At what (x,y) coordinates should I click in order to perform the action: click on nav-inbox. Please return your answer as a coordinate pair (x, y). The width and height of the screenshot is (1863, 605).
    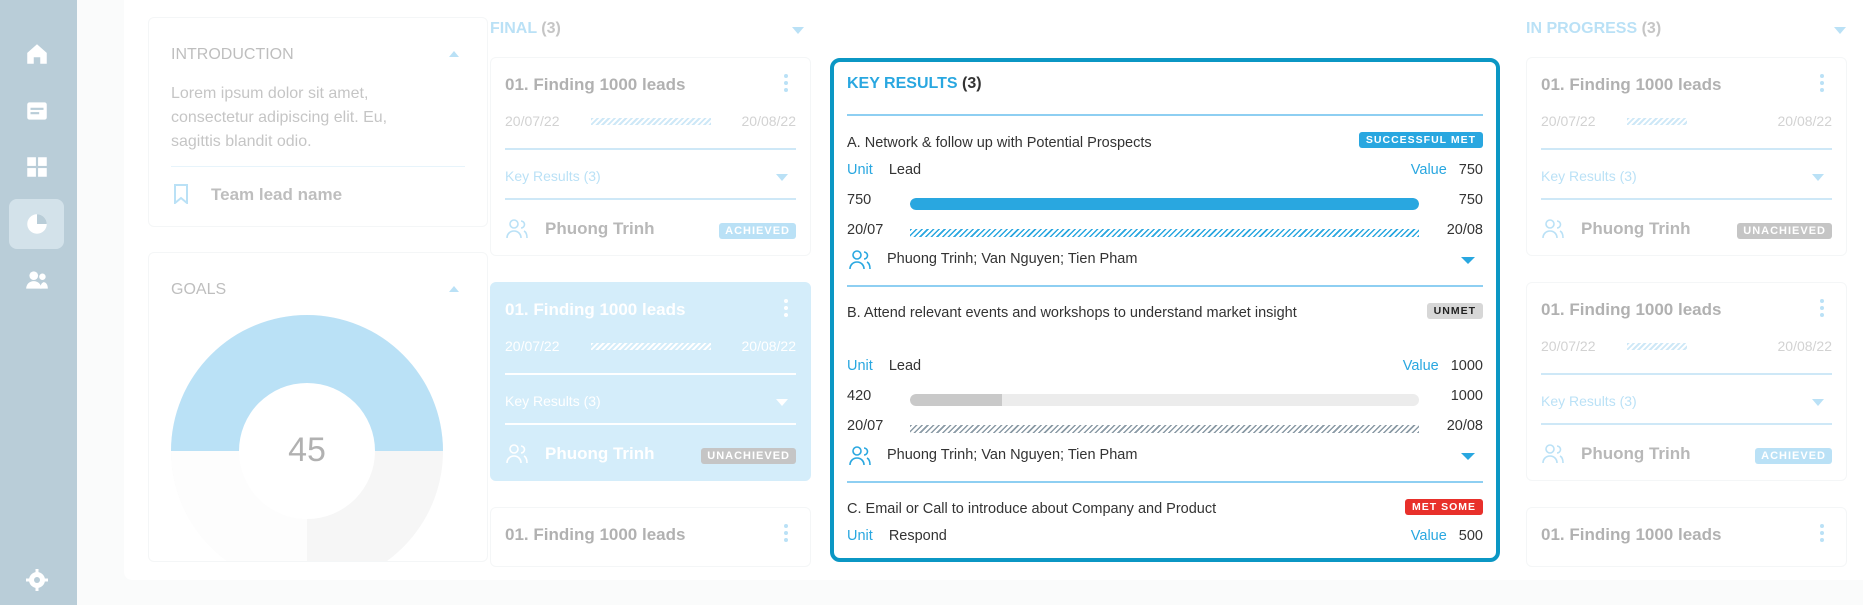
    Looking at the image, I should click on (36, 111).